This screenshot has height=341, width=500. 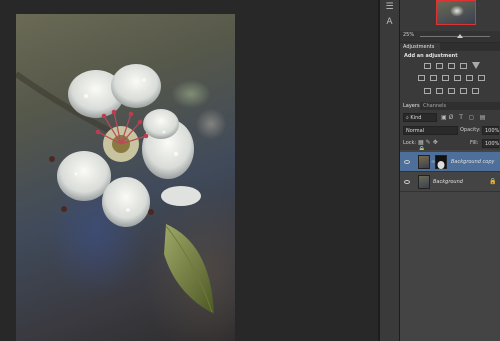 What do you see at coordinates (431, 56) in the screenshot?
I see `adjustments-title: Add an adjustment` at bounding box center [431, 56].